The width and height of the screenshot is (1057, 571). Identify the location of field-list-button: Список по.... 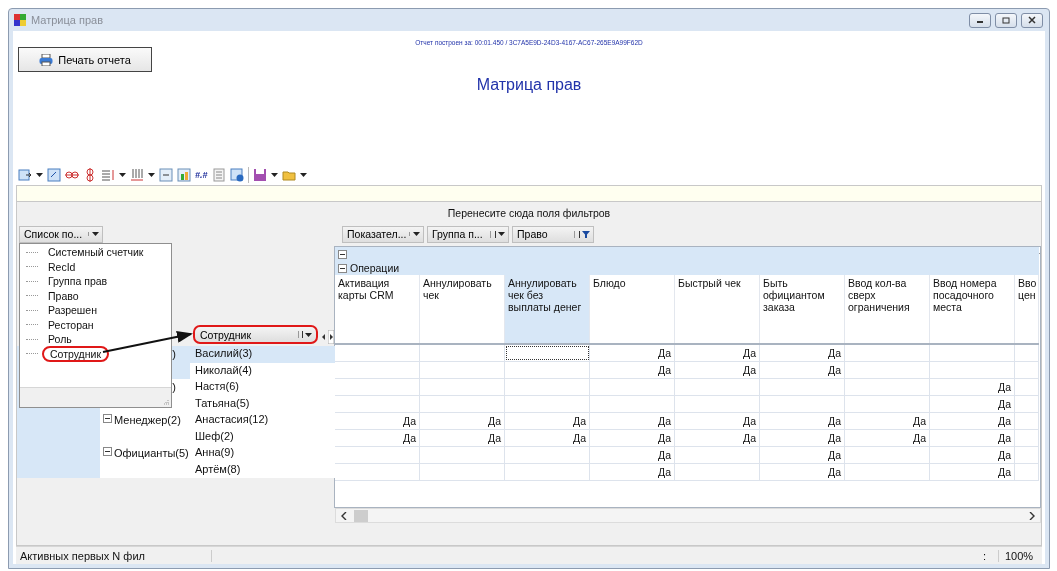
(61, 234).